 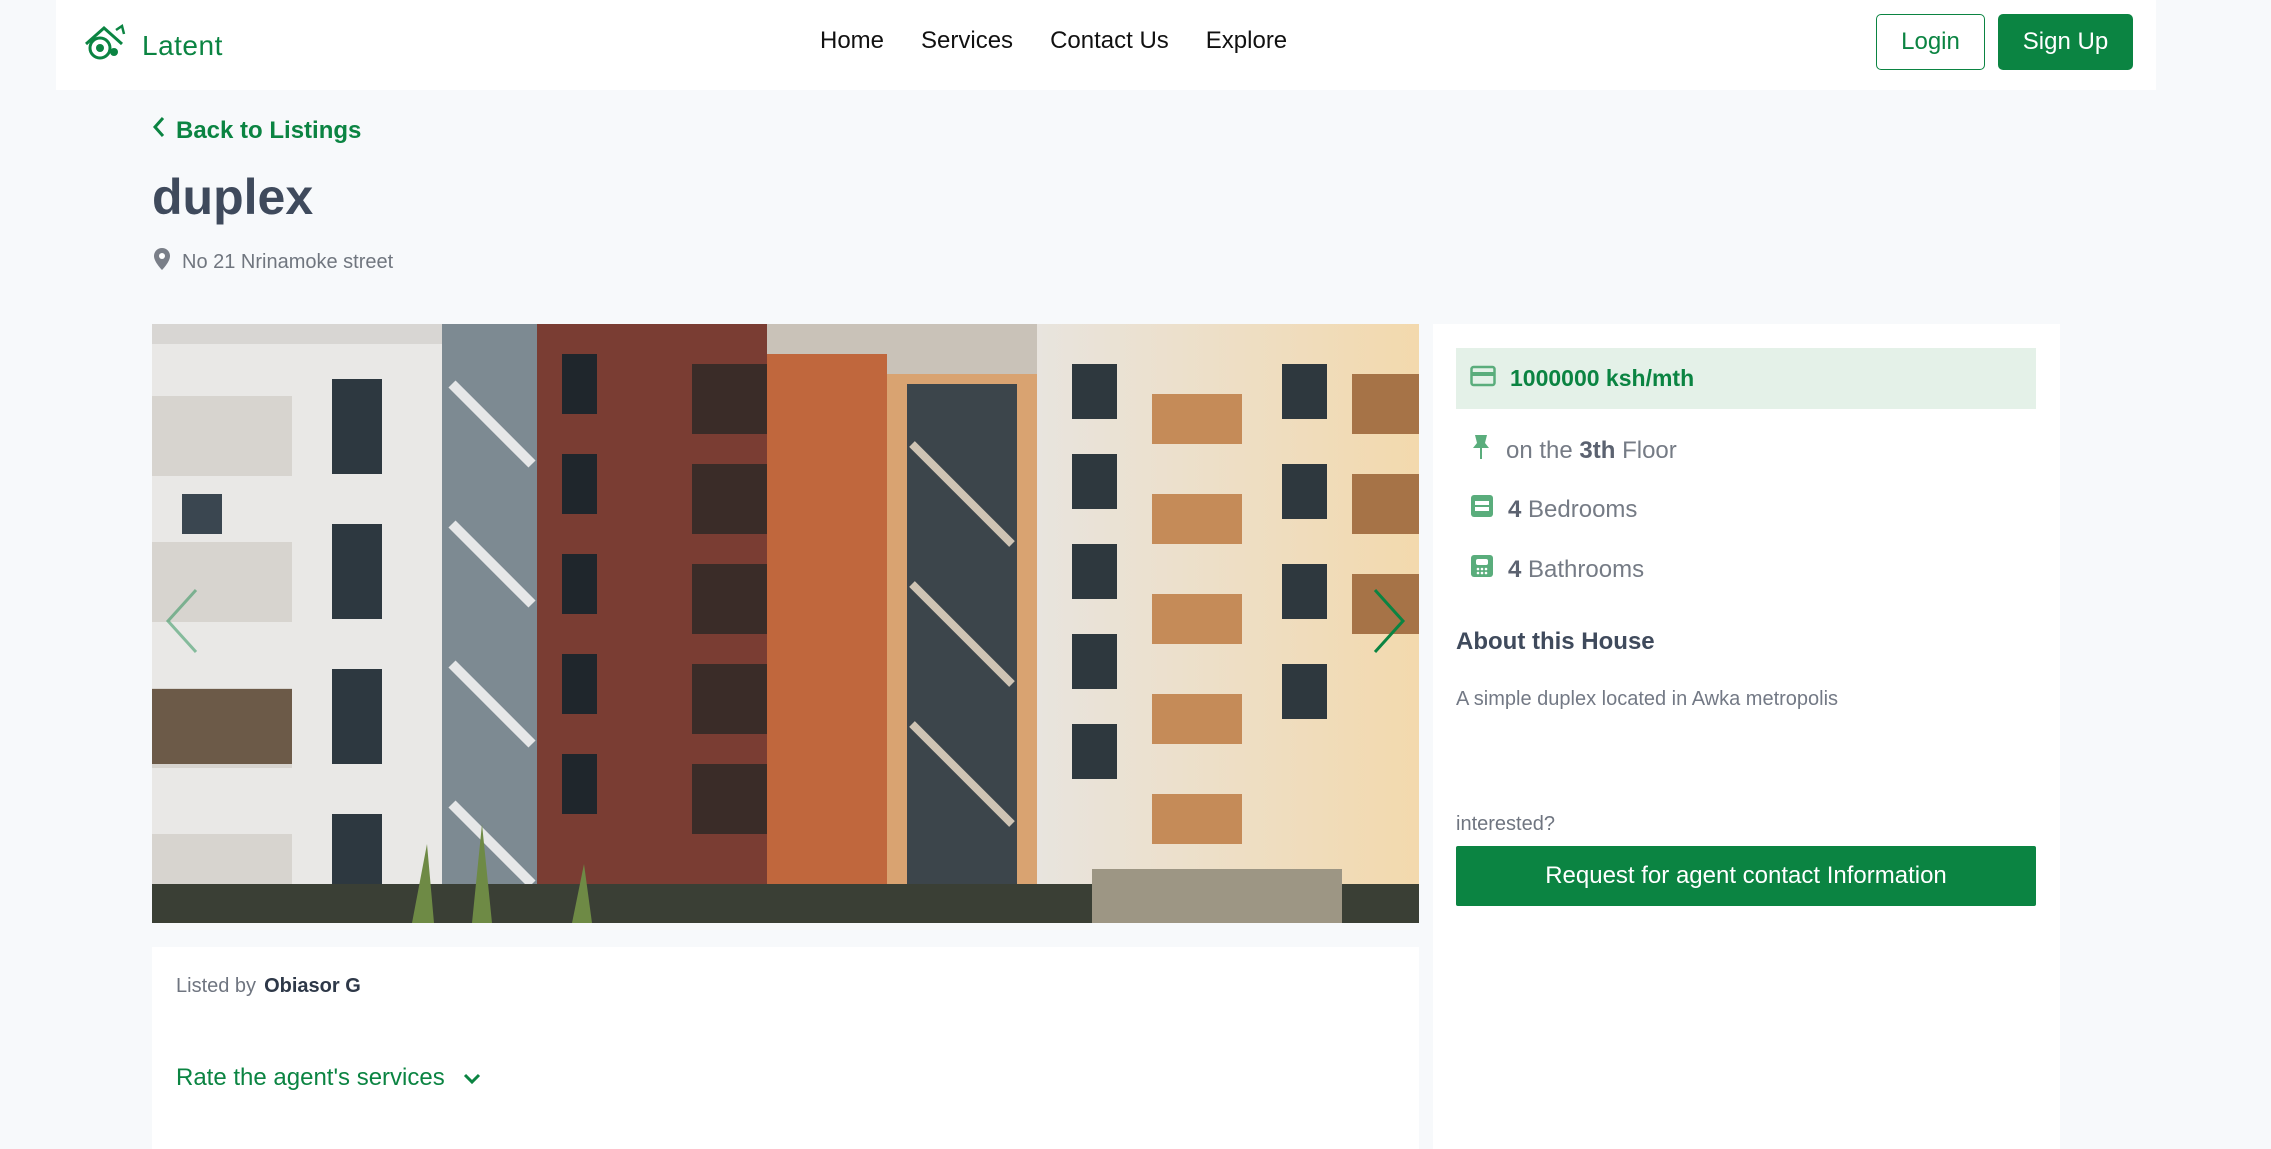 I want to click on floor-suffix: Floor, so click(x=1649, y=450).